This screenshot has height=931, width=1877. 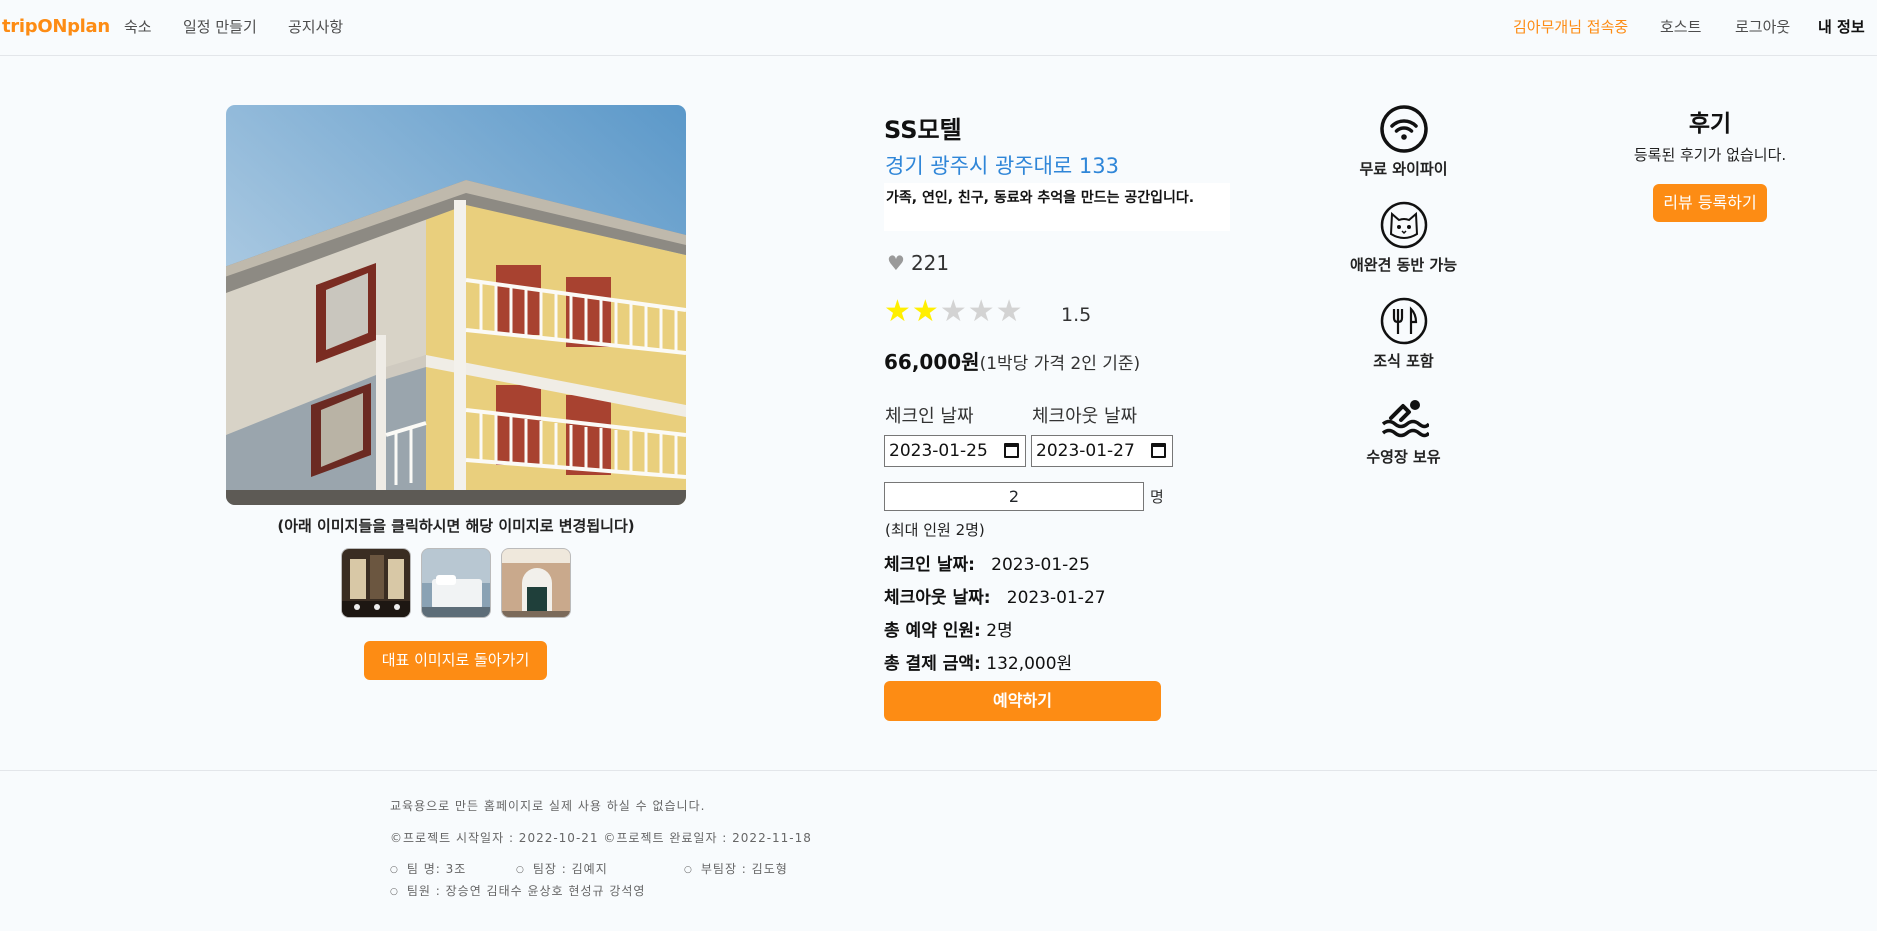 What do you see at coordinates (1403, 129) in the screenshot?
I see `wifi-icon` at bounding box center [1403, 129].